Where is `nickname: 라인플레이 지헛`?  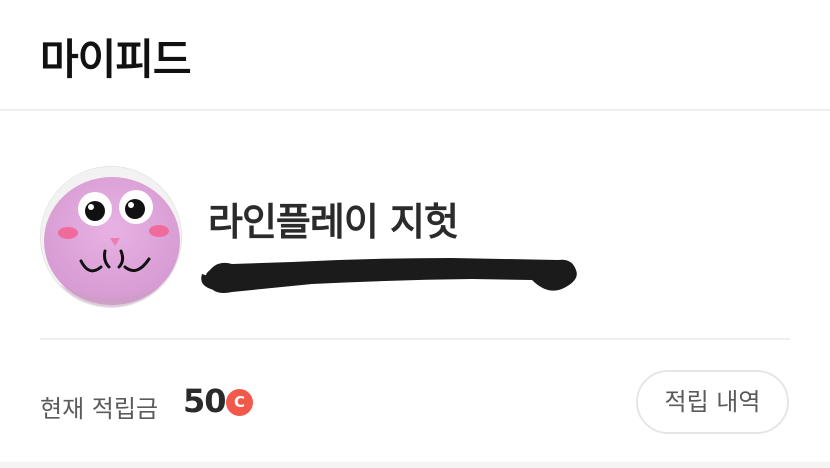
nickname: 라인플레이 지헛 is located at coordinates (333, 222).